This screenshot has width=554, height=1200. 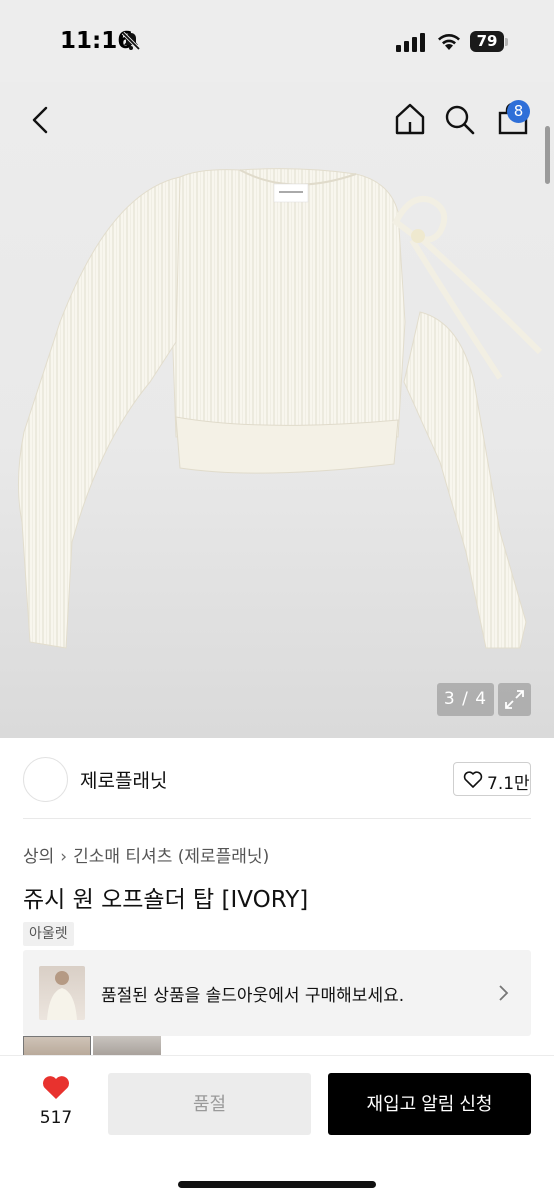 I want to click on banner-text: 품절된 상품을 솔드아웃에서 구매해보세요., so click(x=253, y=996).